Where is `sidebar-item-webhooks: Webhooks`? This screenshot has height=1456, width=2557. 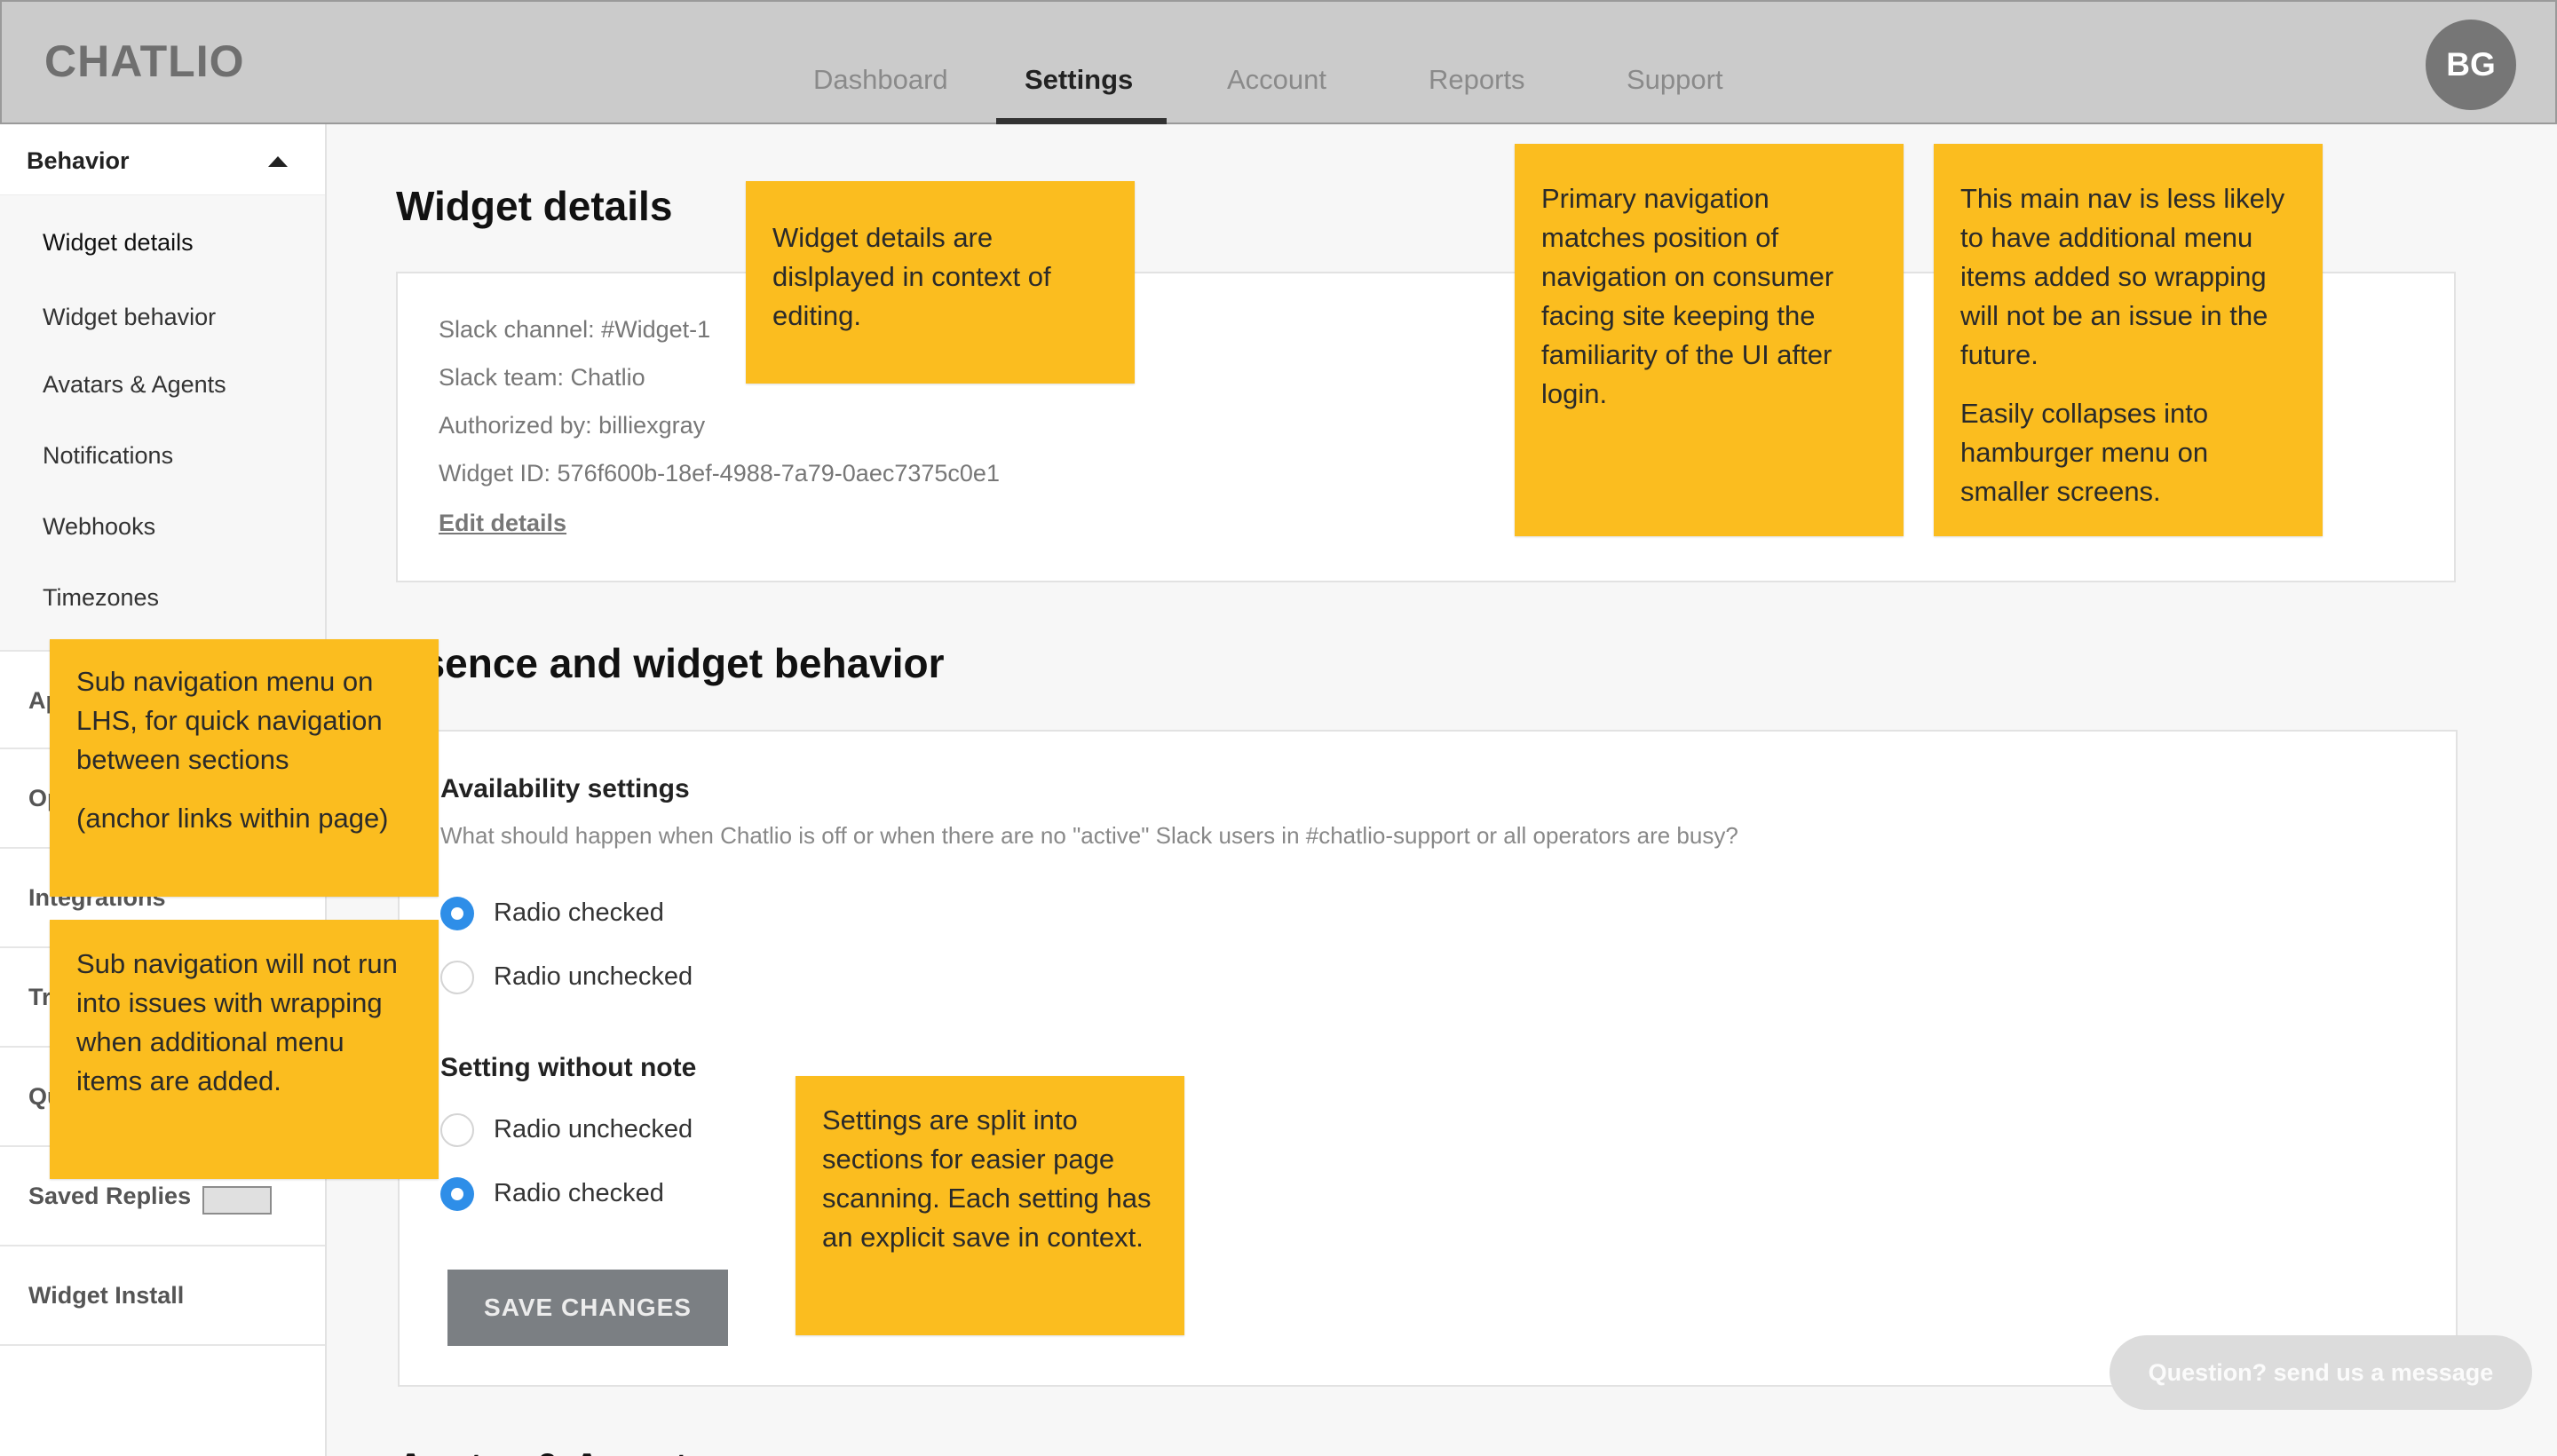 sidebar-item-webhooks: Webhooks is located at coordinates (99, 527).